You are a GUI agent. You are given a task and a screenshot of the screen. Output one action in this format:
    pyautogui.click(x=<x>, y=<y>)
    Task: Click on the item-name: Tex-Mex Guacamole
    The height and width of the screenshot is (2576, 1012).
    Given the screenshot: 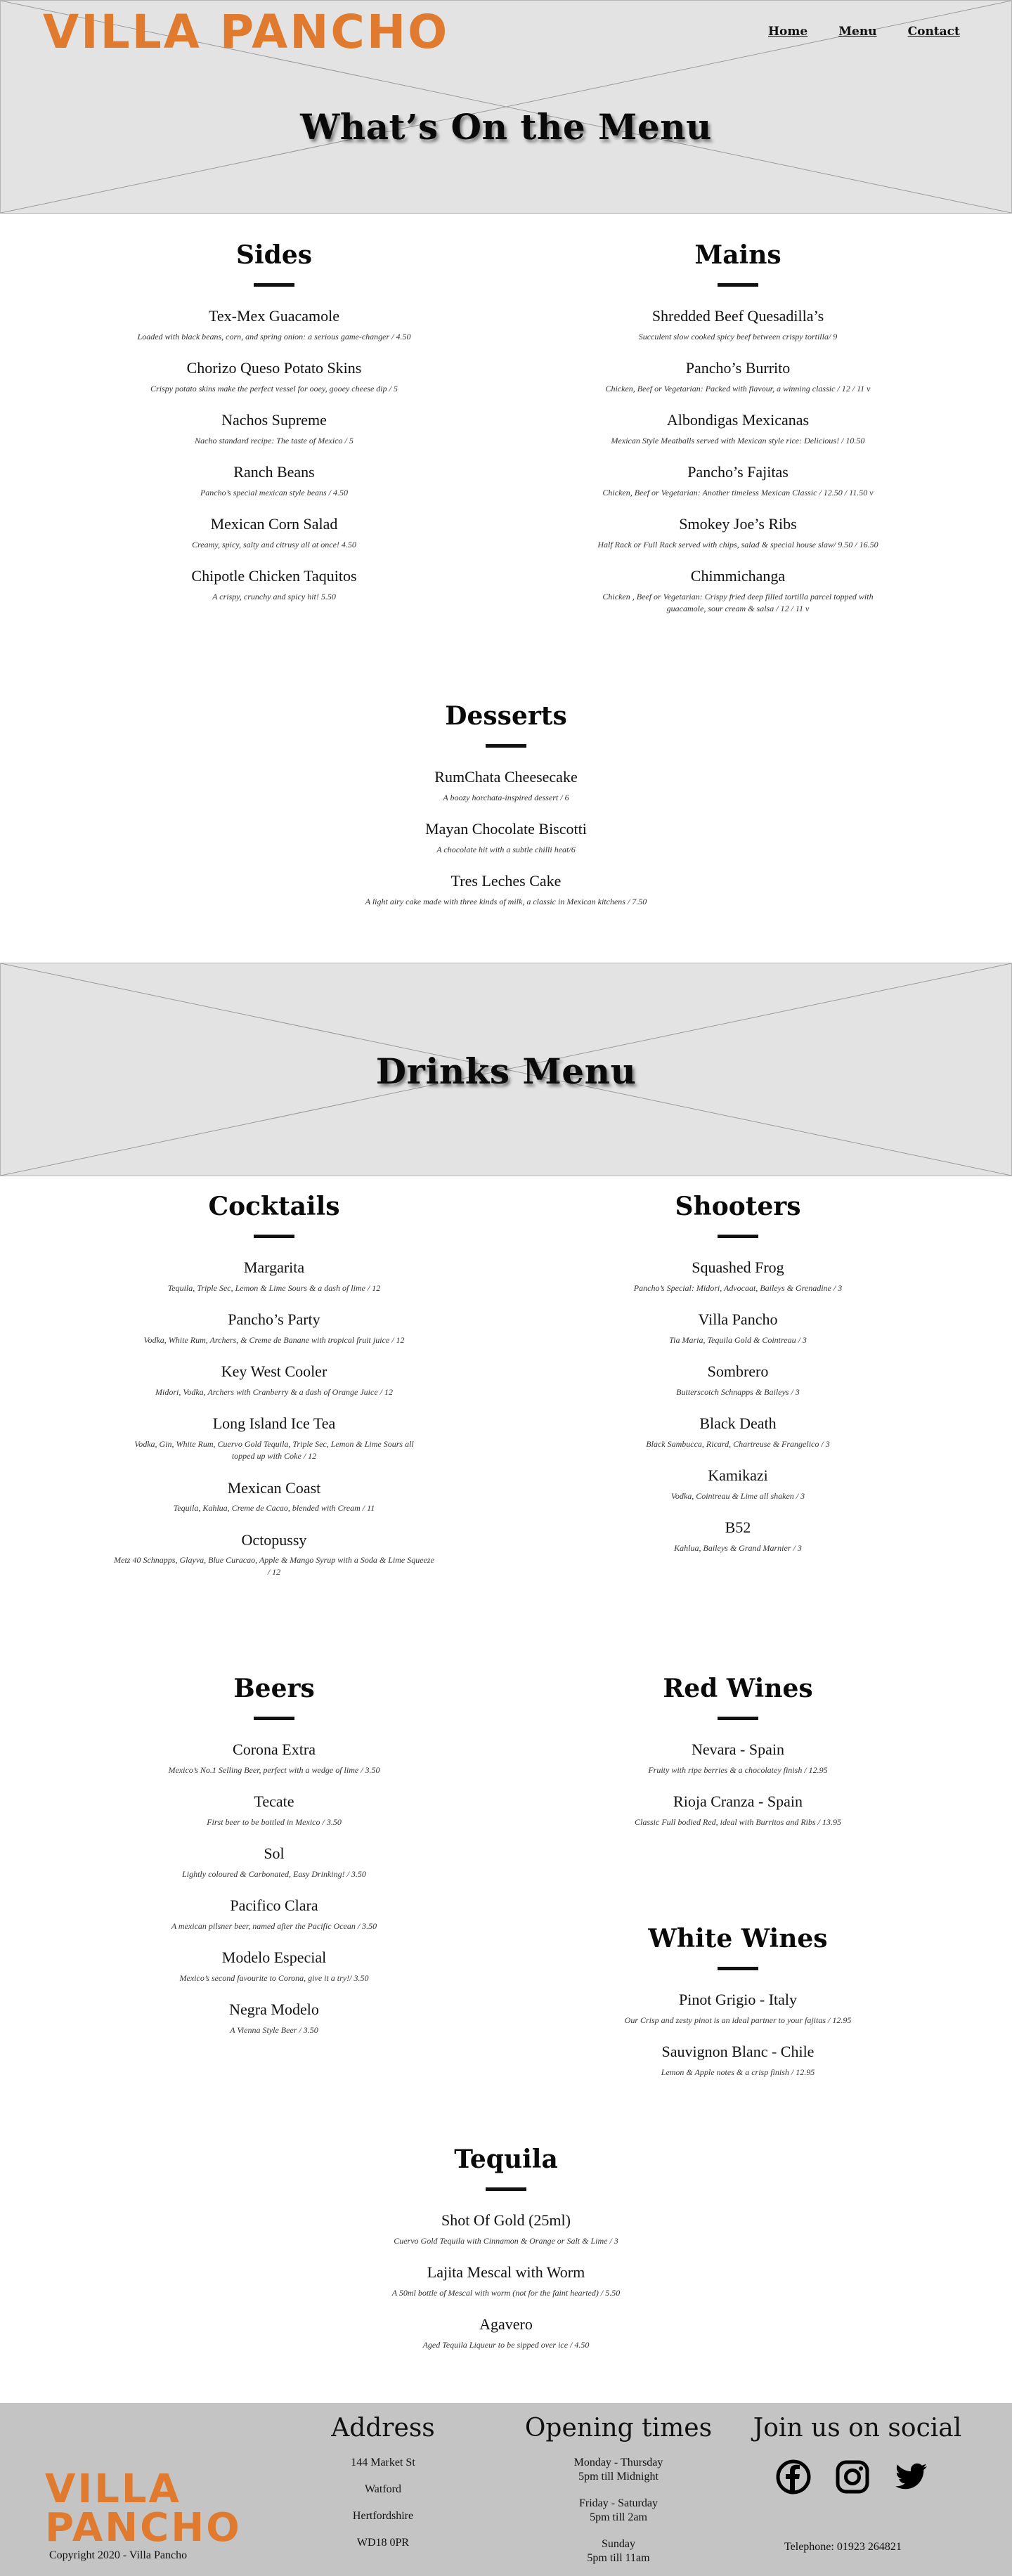 What is the action you would take?
    pyautogui.click(x=274, y=316)
    